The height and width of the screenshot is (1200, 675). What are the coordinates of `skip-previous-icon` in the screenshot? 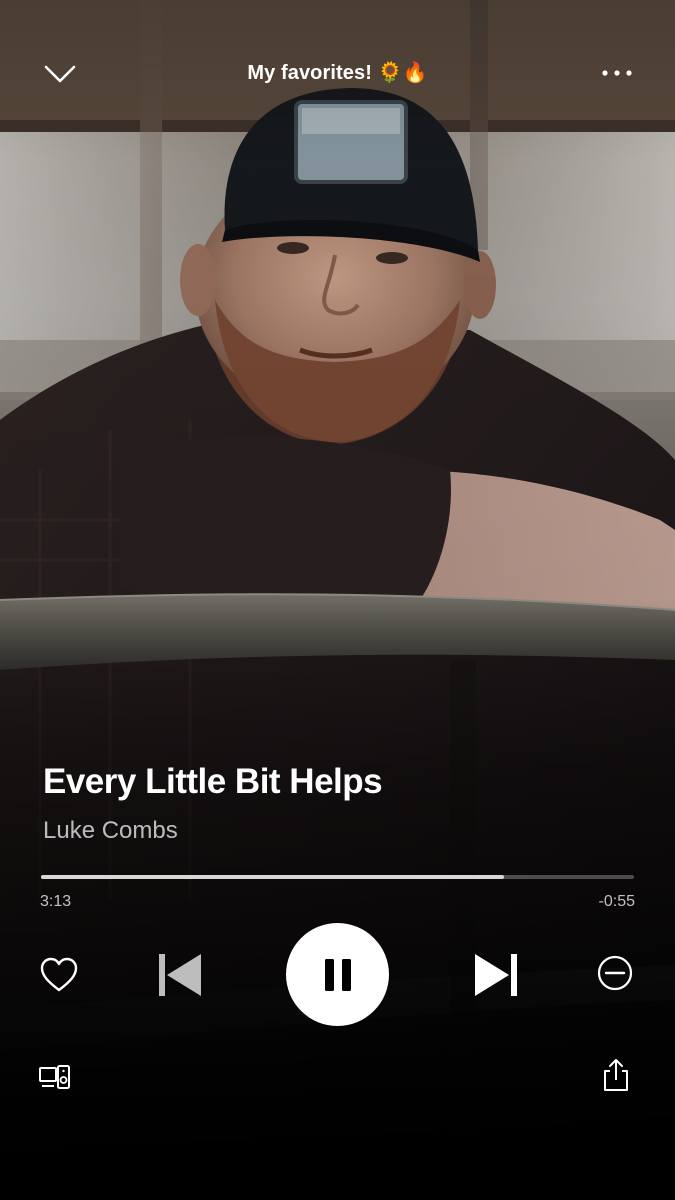 It's located at (180, 975).